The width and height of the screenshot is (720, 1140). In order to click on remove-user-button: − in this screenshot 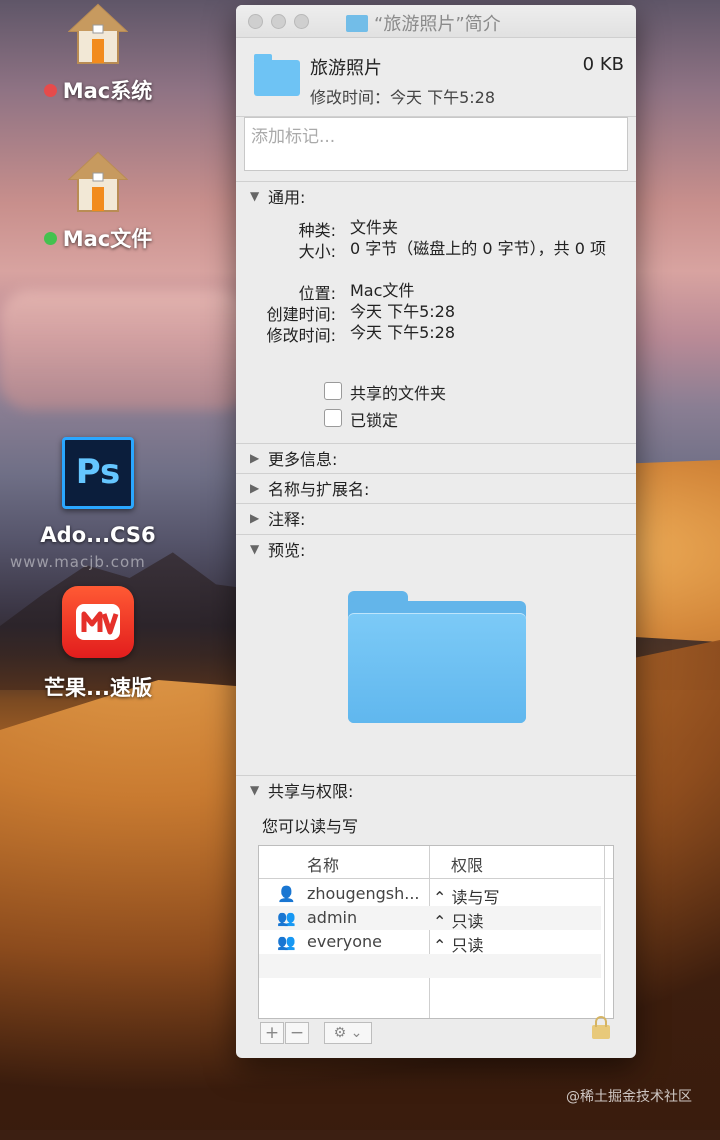, I will do `click(297, 1033)`.